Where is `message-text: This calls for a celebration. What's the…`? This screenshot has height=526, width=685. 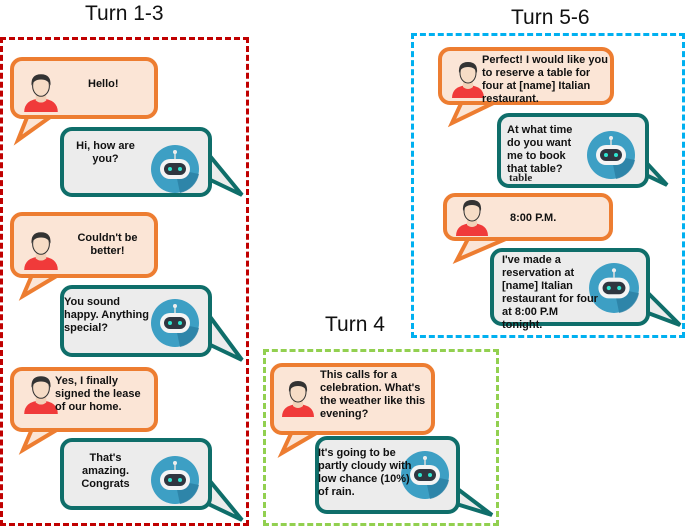
message-text: This calls for a celebration. What's the… is located at coordinates (373, 394).